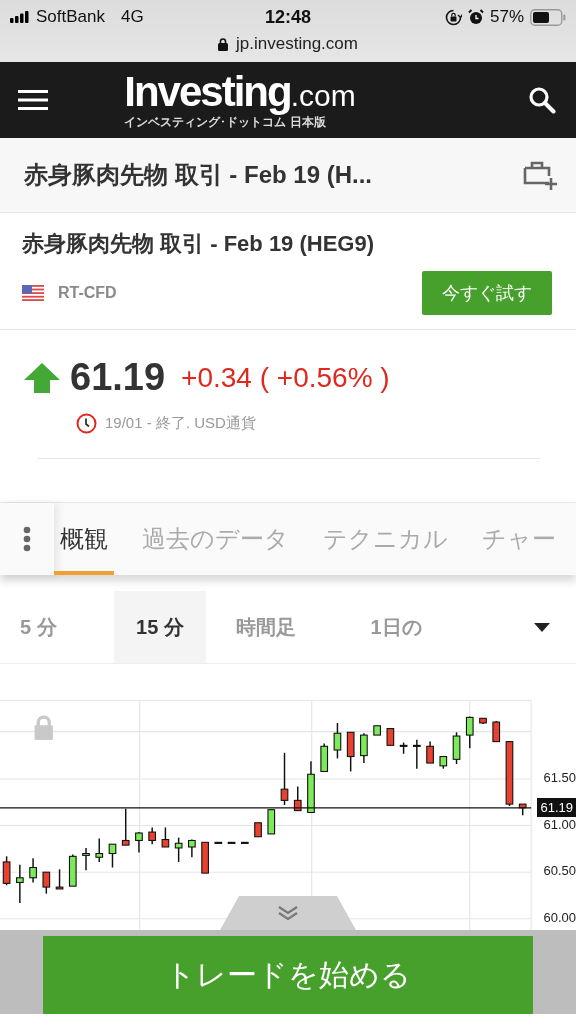  I want to click on timeframe-tab: 時間足, so click(266, 627).